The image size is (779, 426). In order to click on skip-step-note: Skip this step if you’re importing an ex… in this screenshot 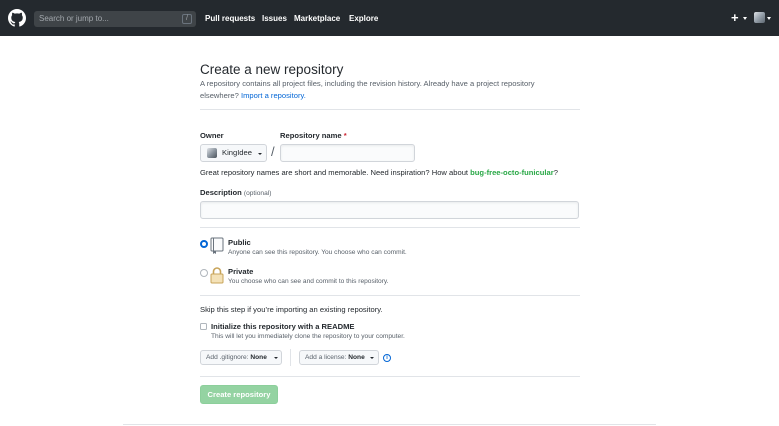, I will do `click(291, 309)`.